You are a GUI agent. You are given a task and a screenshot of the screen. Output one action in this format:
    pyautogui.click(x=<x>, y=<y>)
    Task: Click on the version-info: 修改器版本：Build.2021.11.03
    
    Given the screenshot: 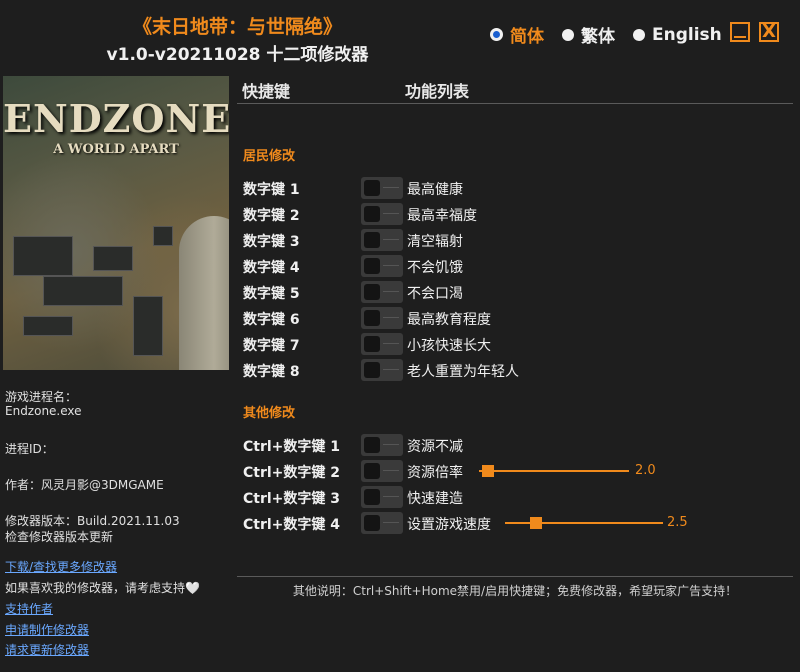 What is the action you would take?
    pyautogui.click(x=92, y=521)
    